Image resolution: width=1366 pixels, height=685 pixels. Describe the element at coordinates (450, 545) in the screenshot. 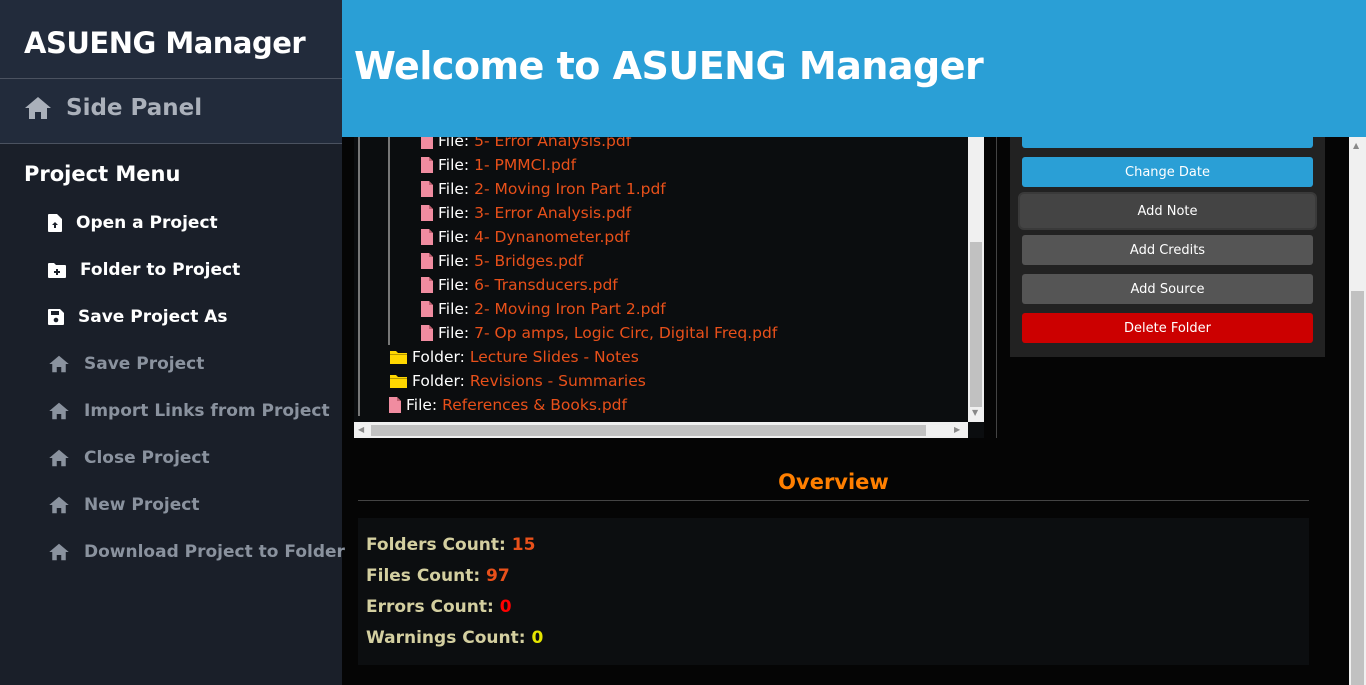

I see `stat-folders-count: Folders Count: 15` at that location.